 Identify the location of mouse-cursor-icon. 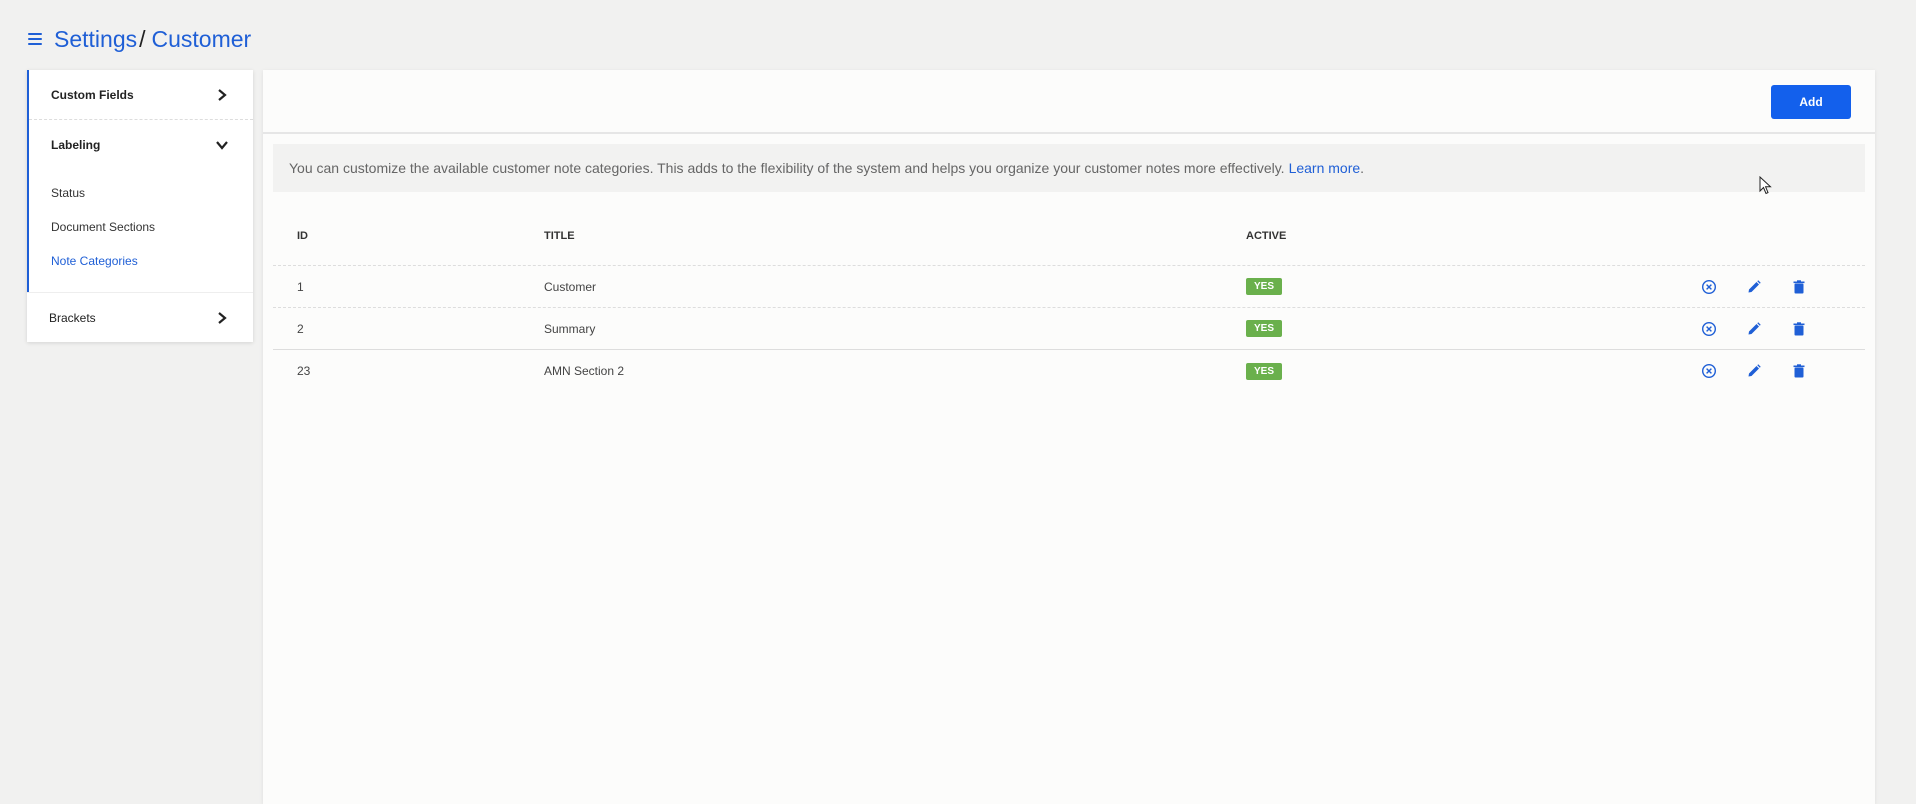
(1765, 185).